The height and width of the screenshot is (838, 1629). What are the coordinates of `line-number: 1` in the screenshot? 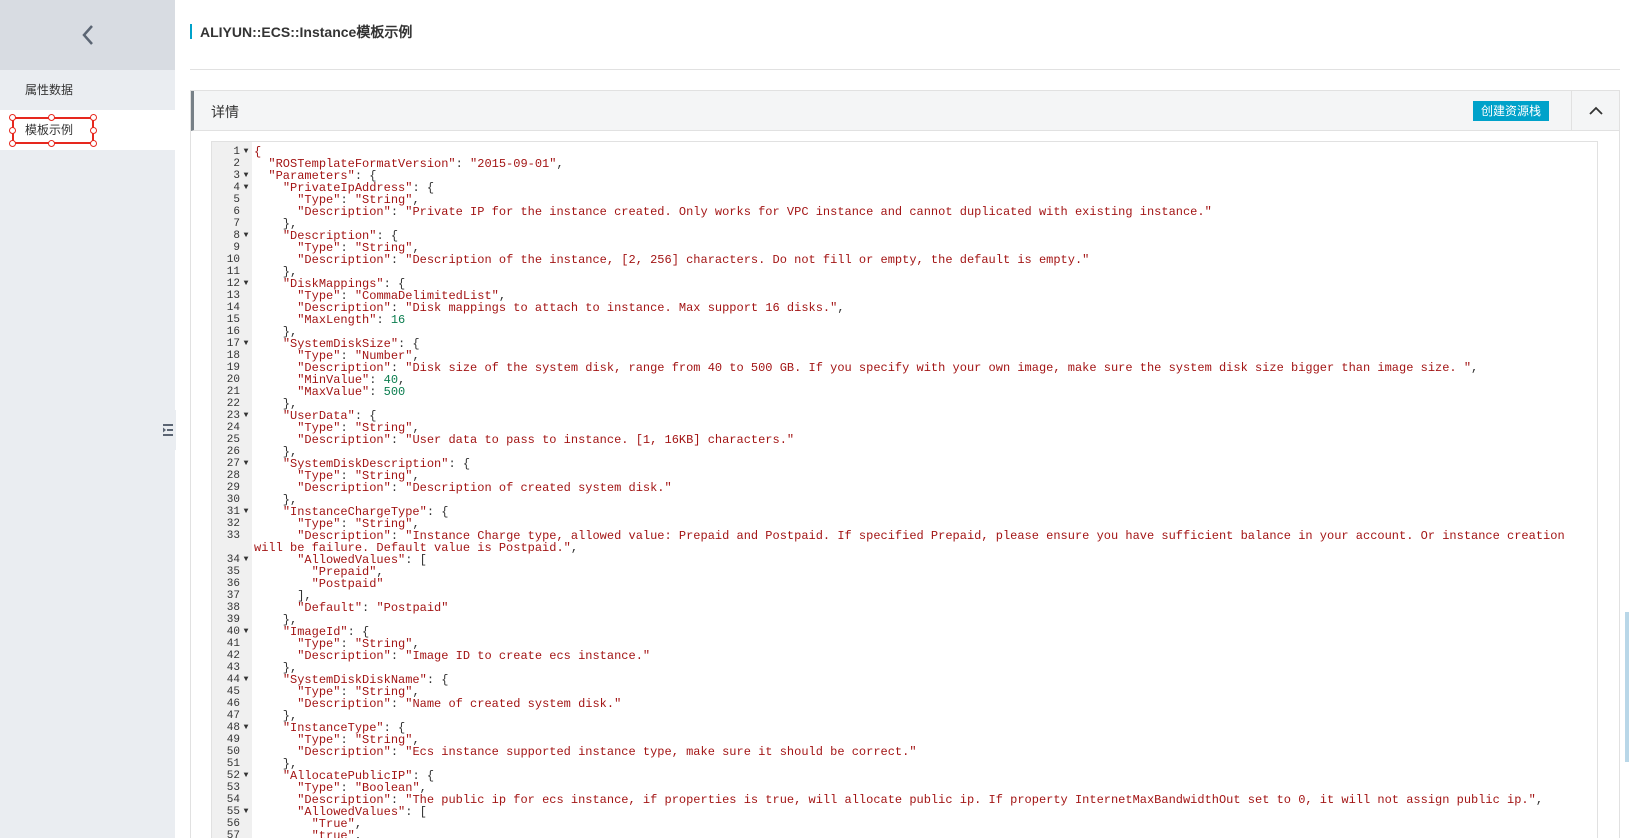 It's located at (236, 152).